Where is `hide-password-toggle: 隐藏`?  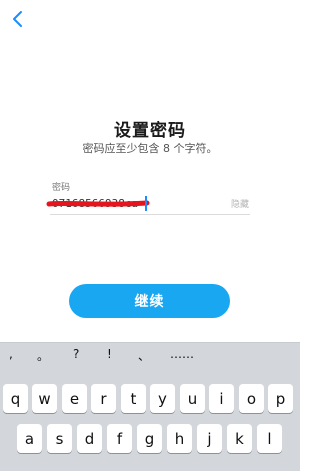 hide-password-toggle: 隐藏 is located at coordinates (240, 203).